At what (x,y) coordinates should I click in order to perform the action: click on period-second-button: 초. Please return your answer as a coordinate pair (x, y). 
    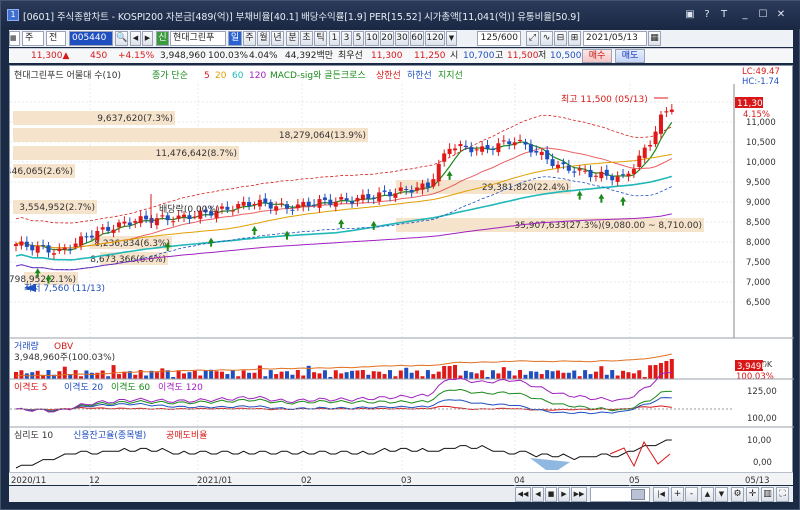
    Looking at the image, I should click on (306, 38).